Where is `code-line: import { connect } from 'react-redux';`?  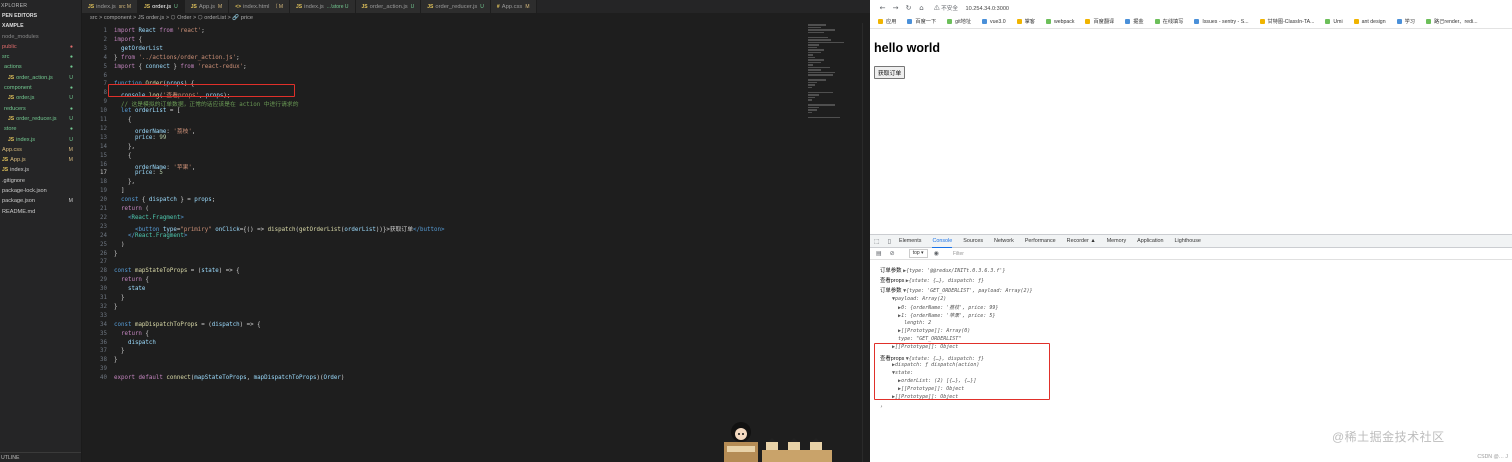
code-line: import { connect } from 'react-redux'; is located at coordinates (180, 67).